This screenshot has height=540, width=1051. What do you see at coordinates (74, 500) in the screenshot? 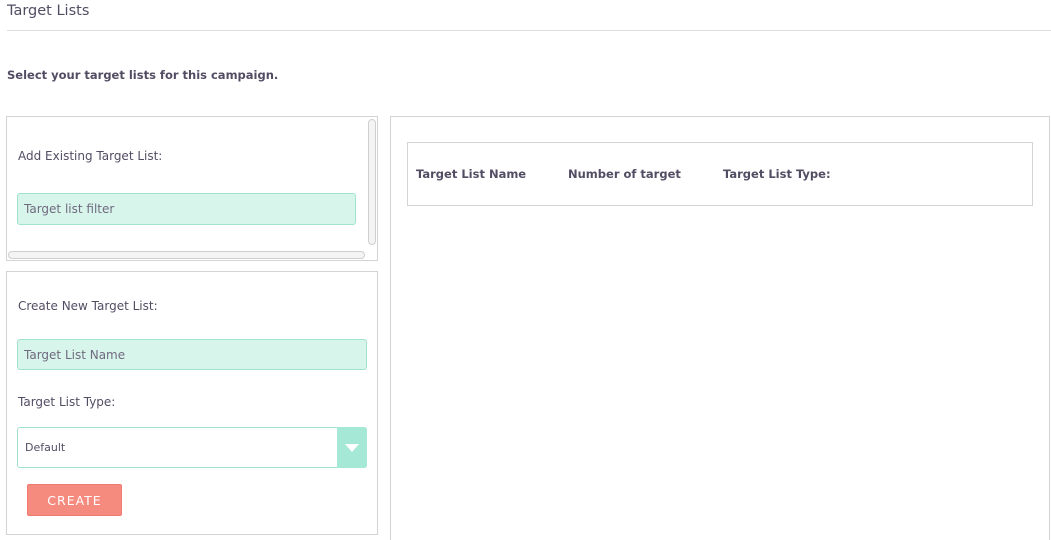
I see `create-button: CREATE` at bounding box center [74, 500].